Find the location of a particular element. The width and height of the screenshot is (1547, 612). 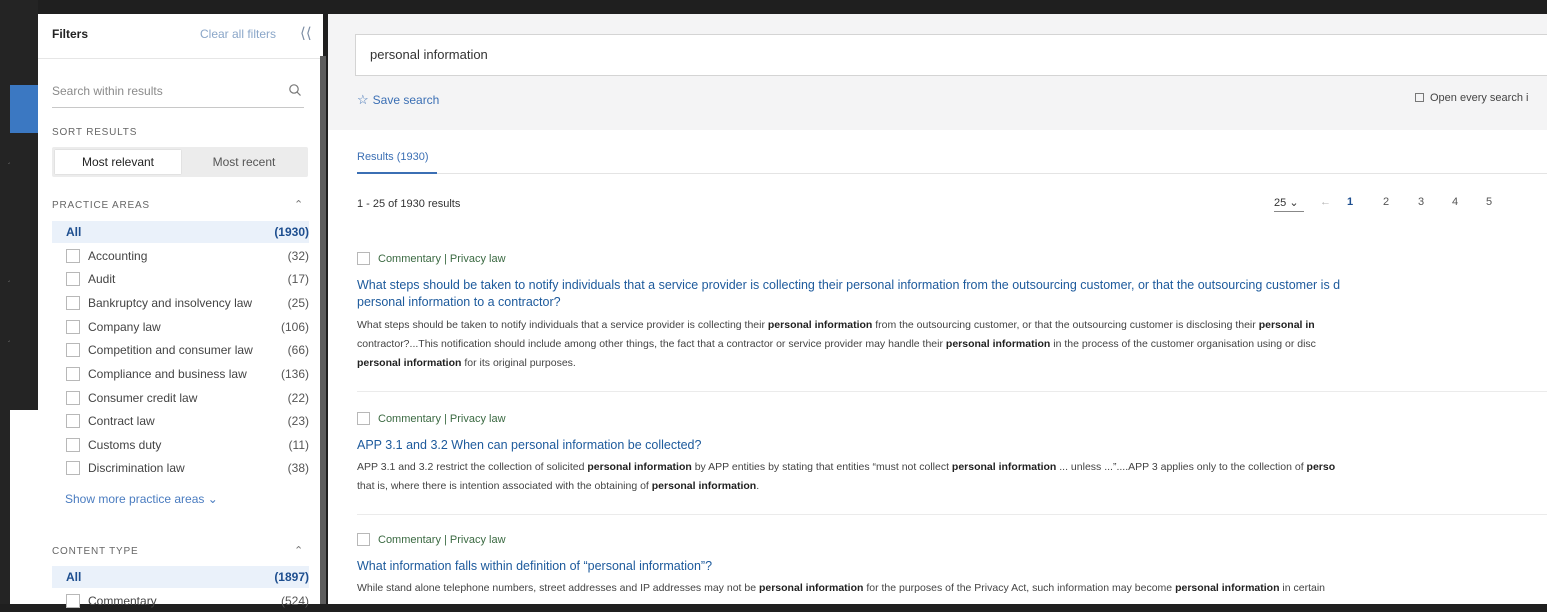

page-link: 5 is located at coordinates (1489, 202).